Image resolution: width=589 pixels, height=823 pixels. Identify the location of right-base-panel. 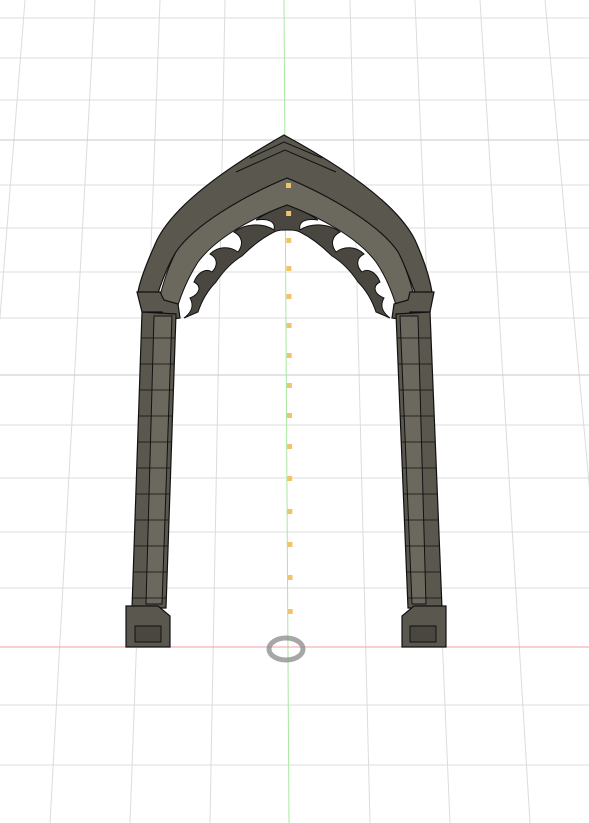
(423, 634).